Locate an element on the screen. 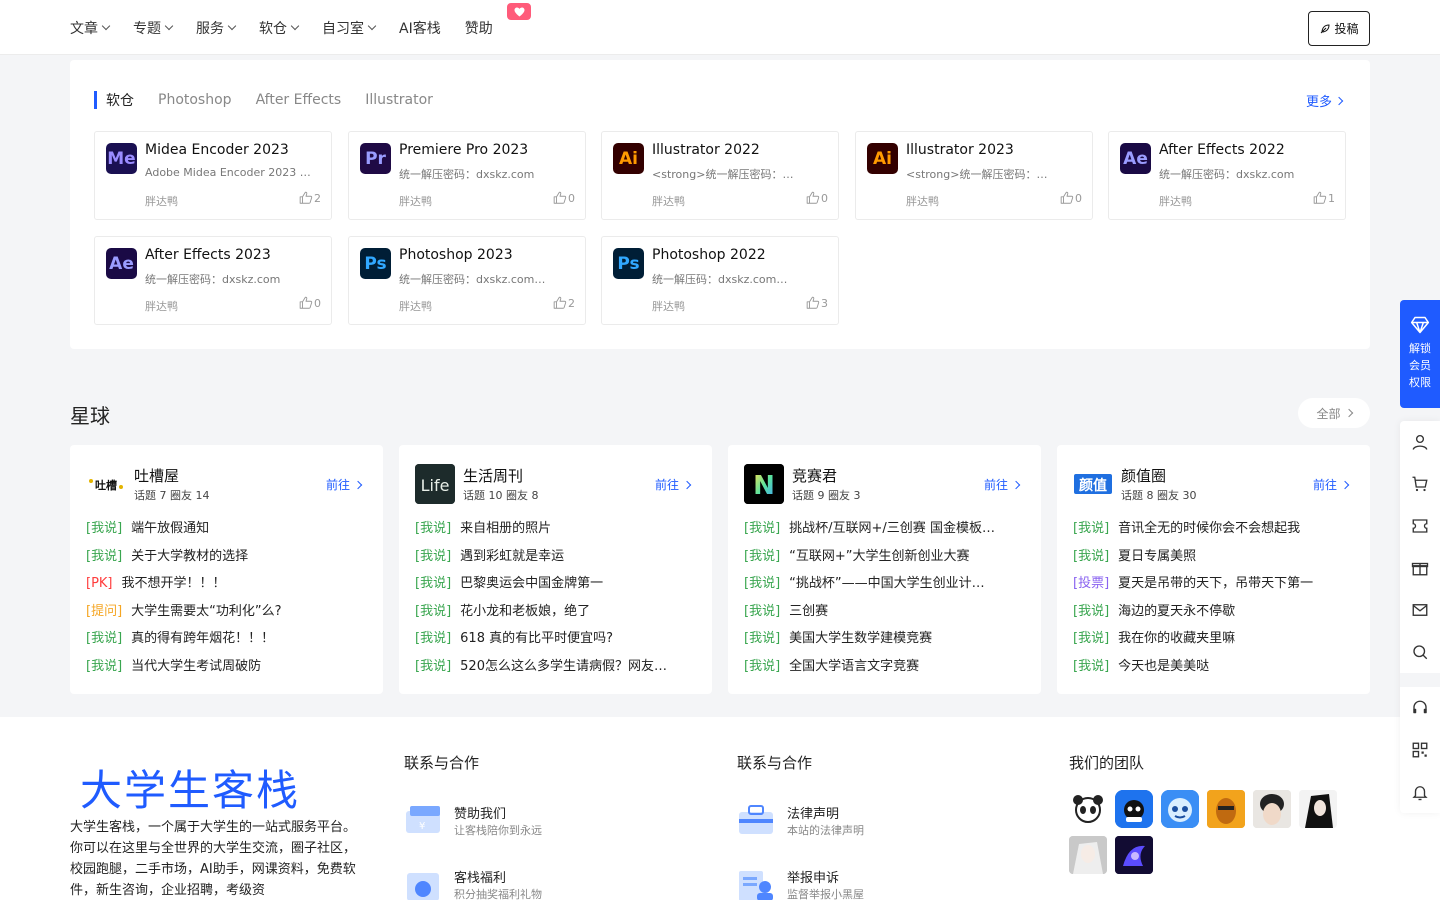 The width and height of the screenshot is (1440, 900). post-item: [我说] 三创赛 is located at coordinates (886, 616).